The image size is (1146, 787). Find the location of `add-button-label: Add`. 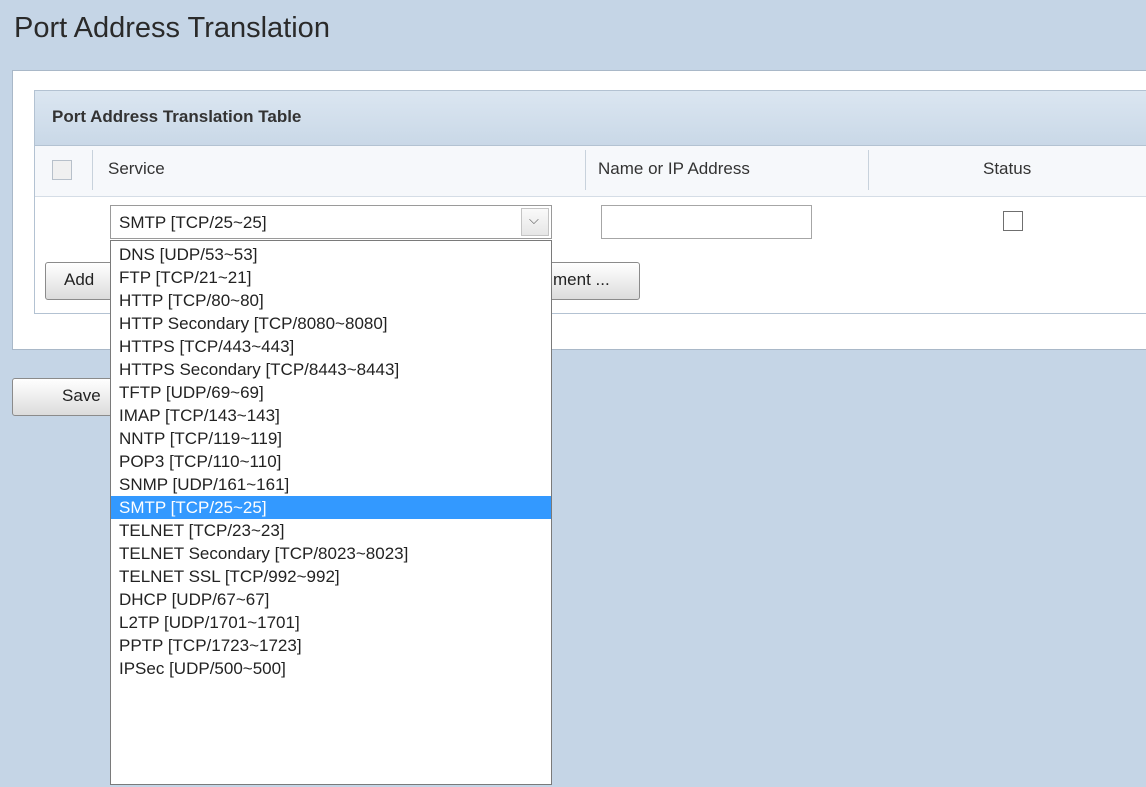

add-button-label: Add is located at coordinates (79, 279).